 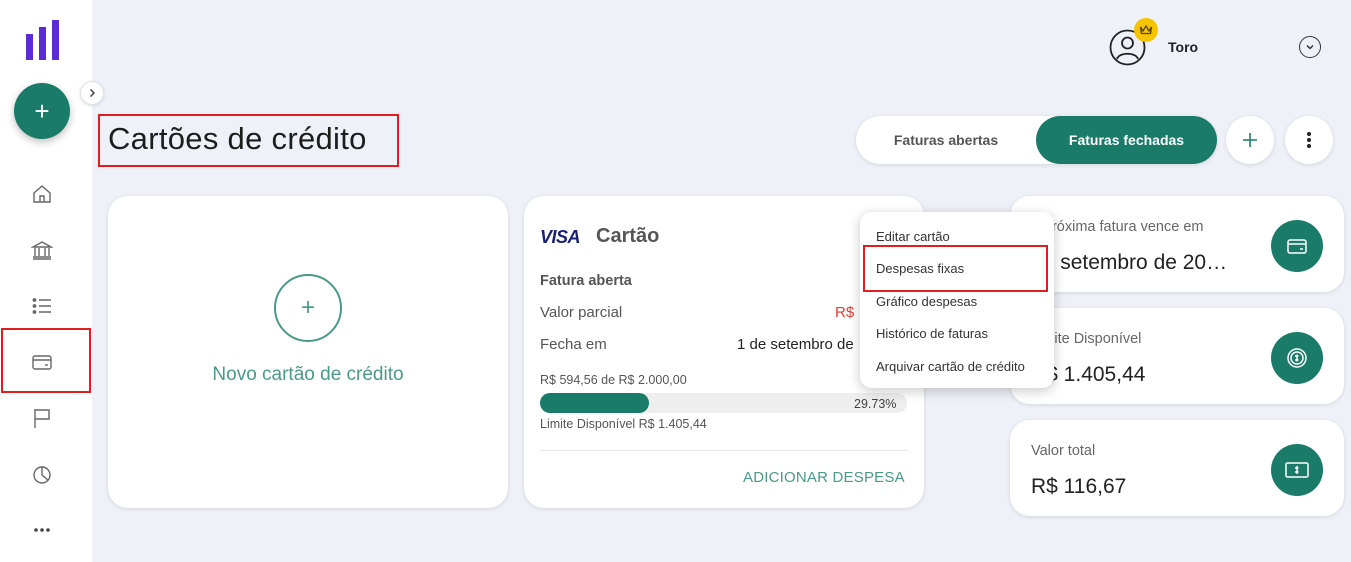 I want to click on list-icon, so click(x=41, y=306).